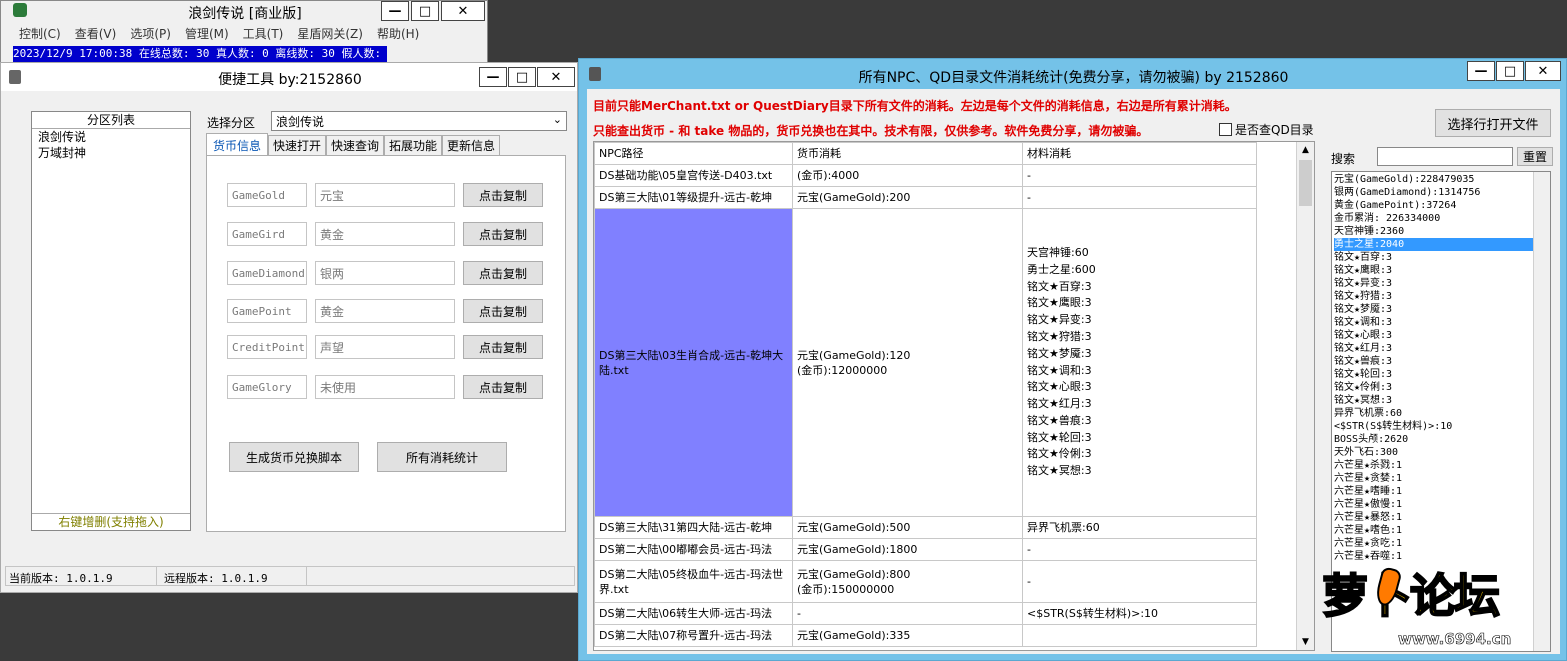  What do you see at coordinates (907, 153) in the screenshot?
I see `column-header: 货币消耗` at bounding box center [907, 153].